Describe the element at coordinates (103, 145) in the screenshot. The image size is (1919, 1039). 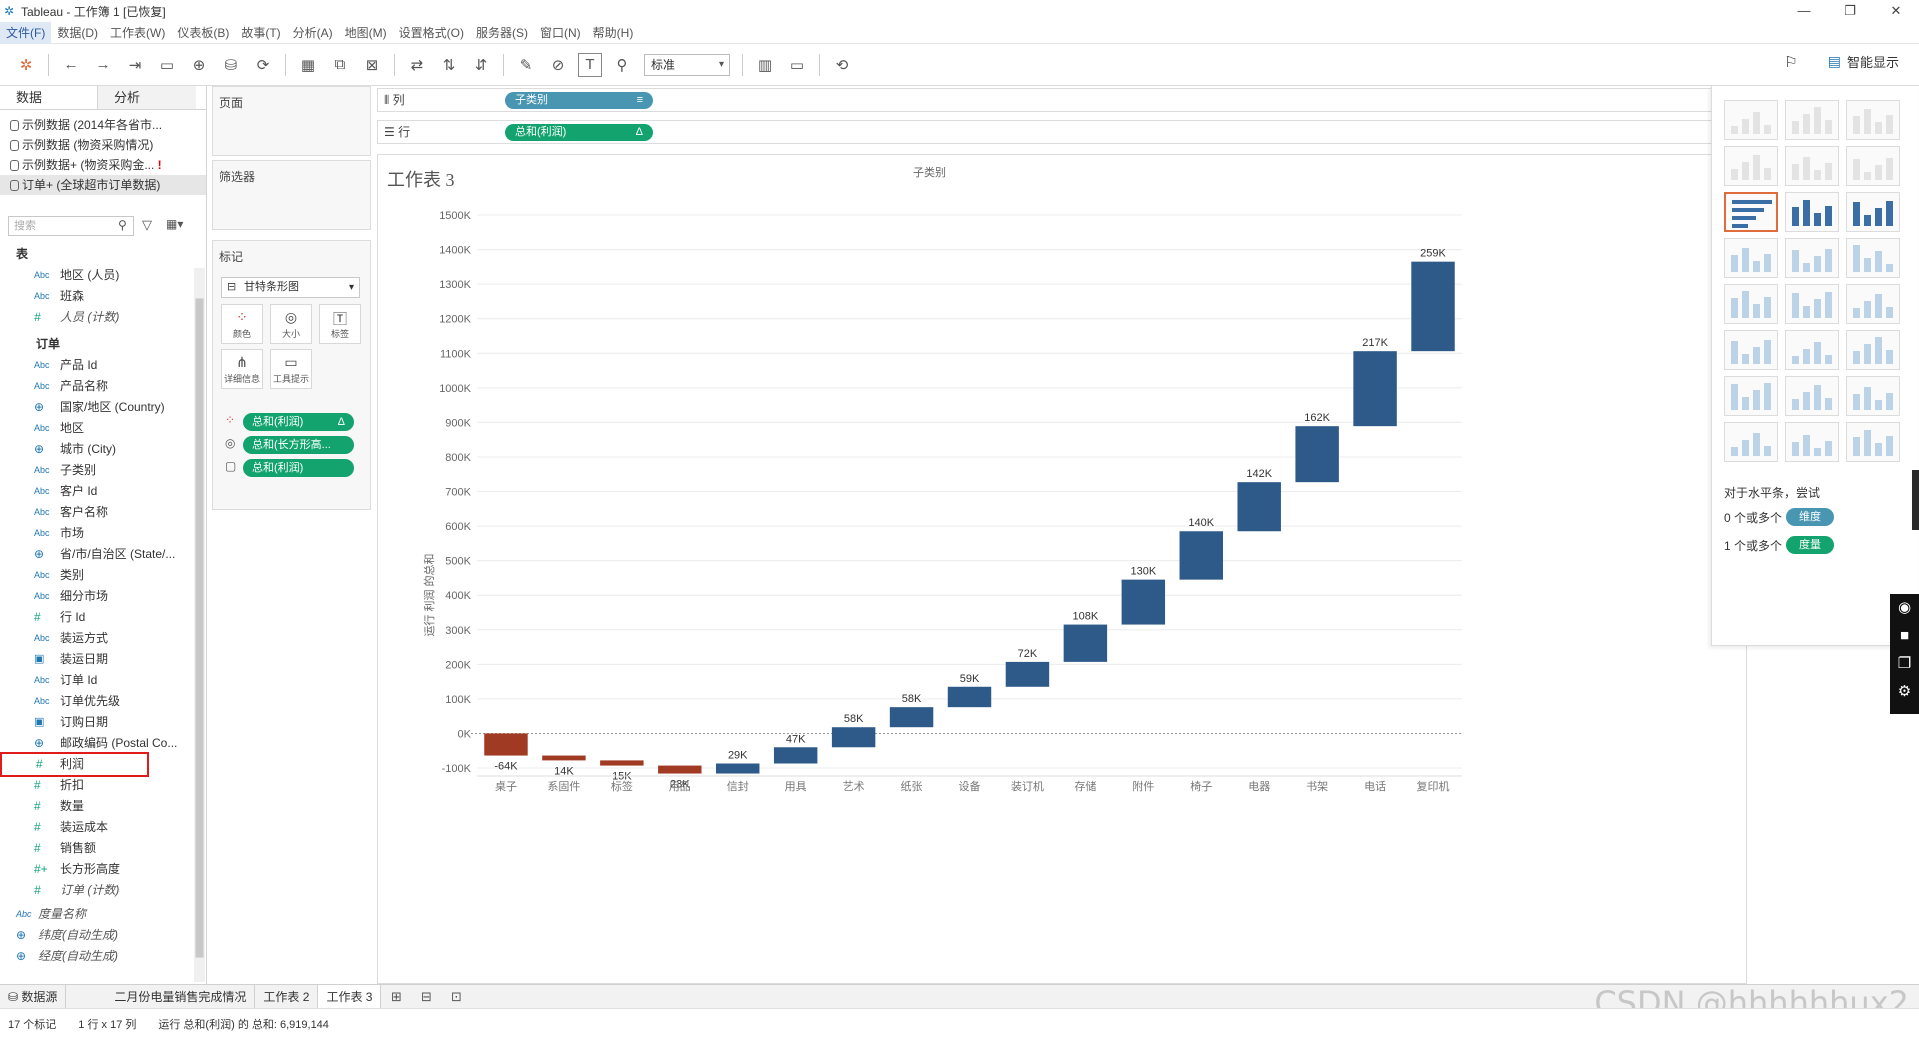
I see `datasource-item: 示例数据 (物资采购情况)` at that location.